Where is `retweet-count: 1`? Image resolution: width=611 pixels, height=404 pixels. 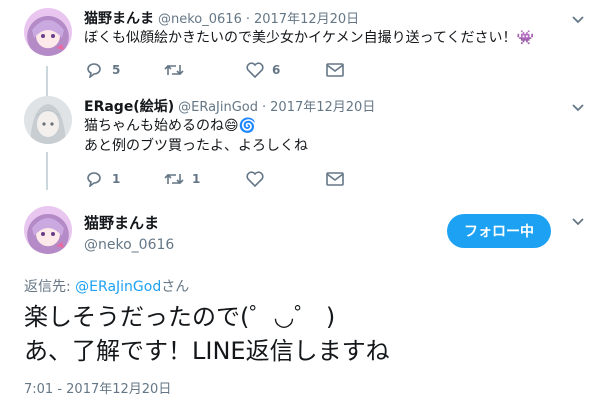 retweet-count: 1 is located at coordinates (196, 179).